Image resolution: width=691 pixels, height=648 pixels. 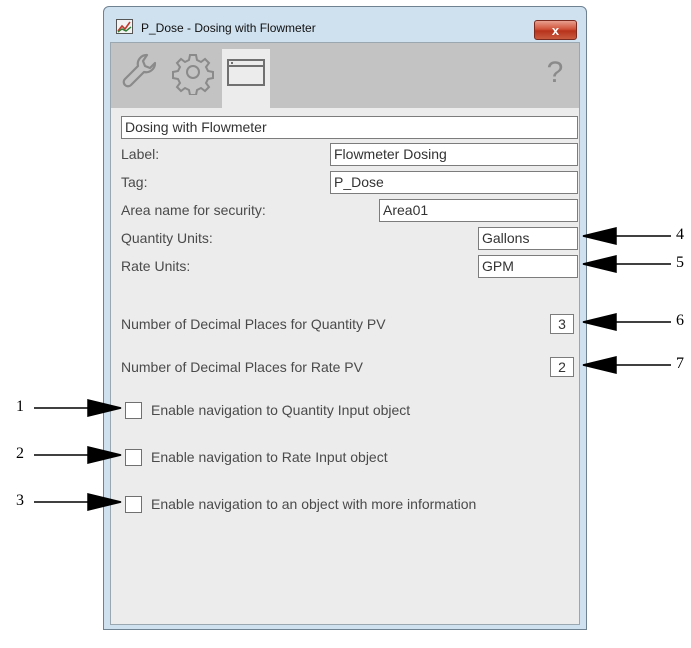 I want to click on description-field: Dosing with Flowmeter, so click(x=349, y=127).